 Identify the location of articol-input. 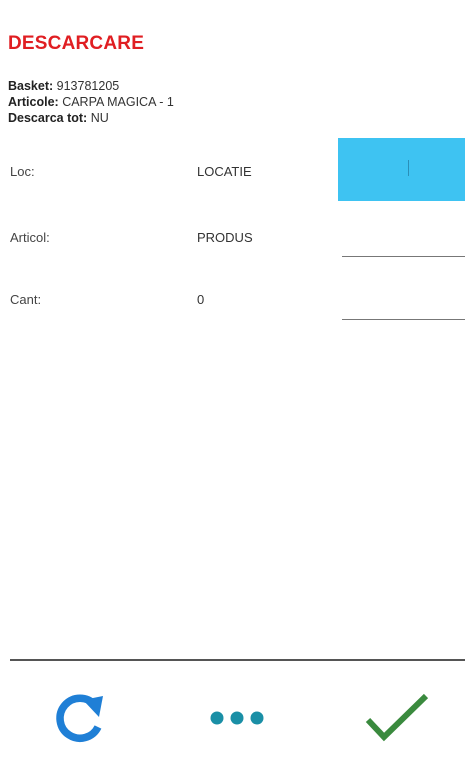
(403, 236).